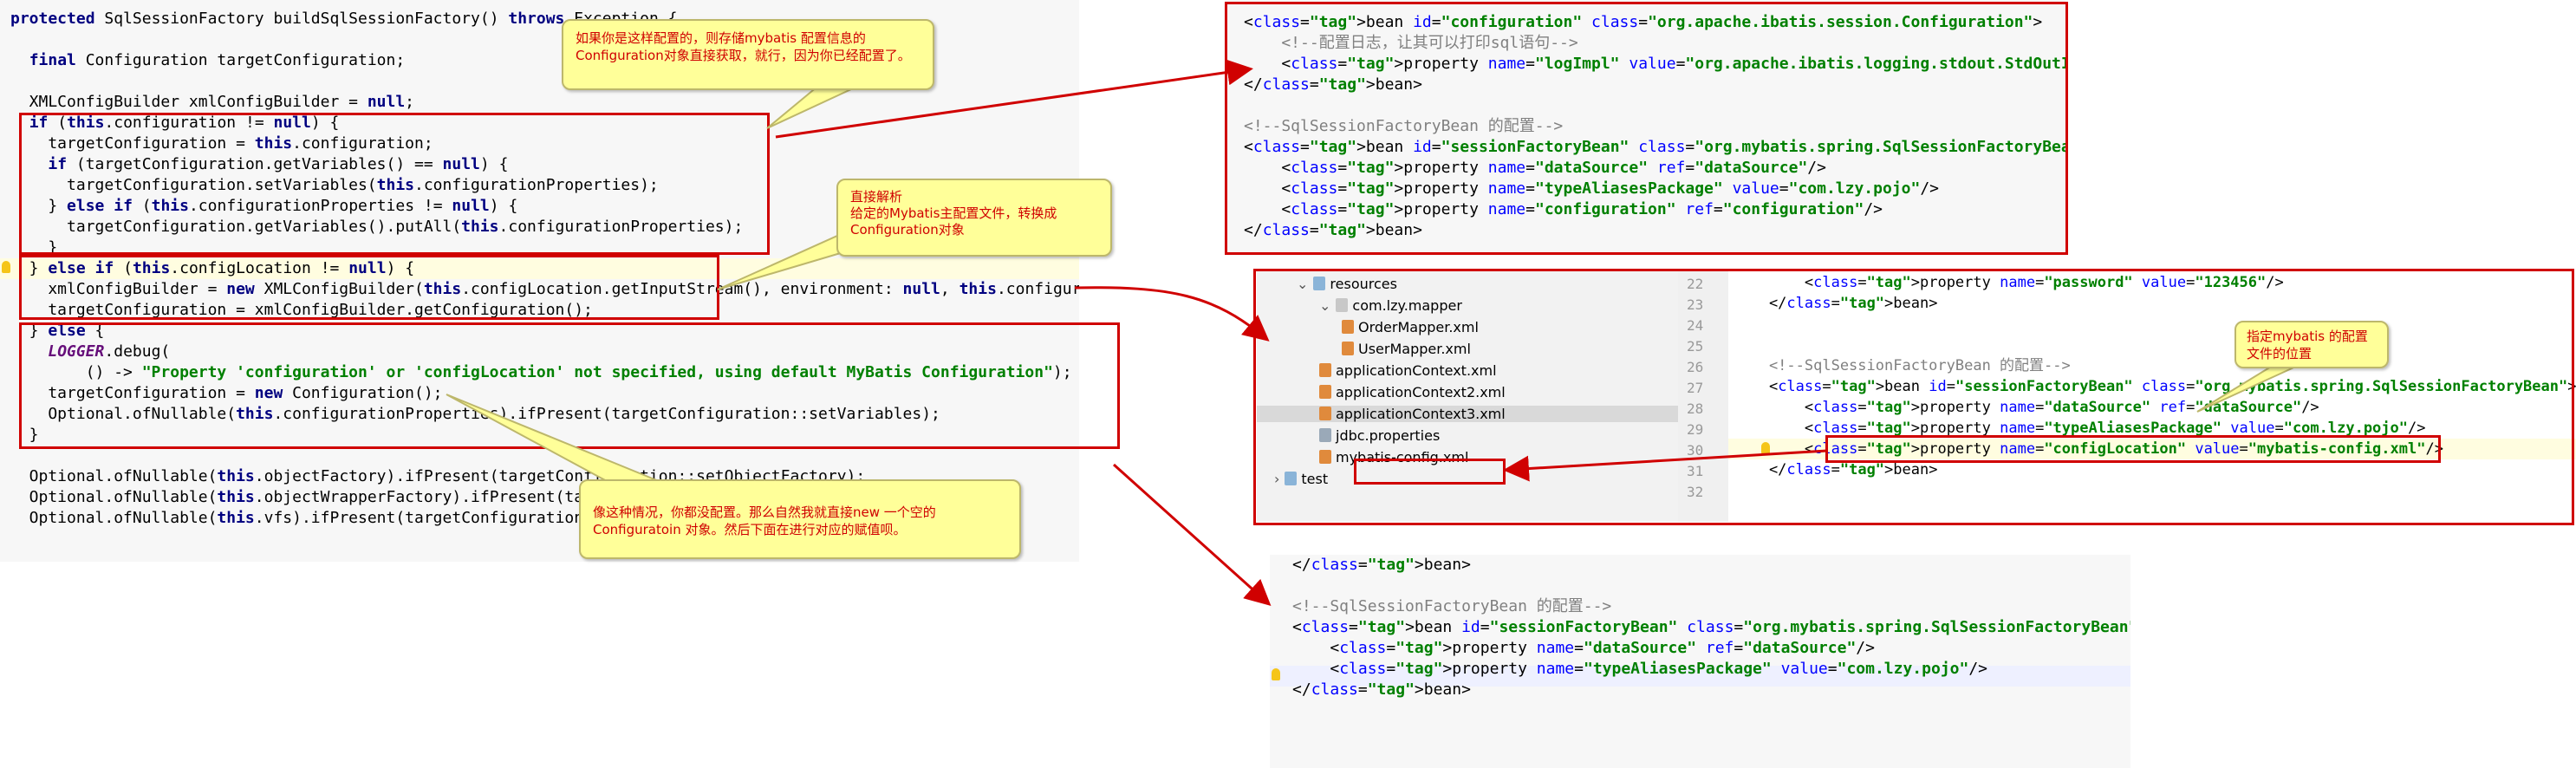  What do you see at coordinates (2133, 449) in the screenshot?
I see `config-location-line-box` at bounding box center [2133, 449].